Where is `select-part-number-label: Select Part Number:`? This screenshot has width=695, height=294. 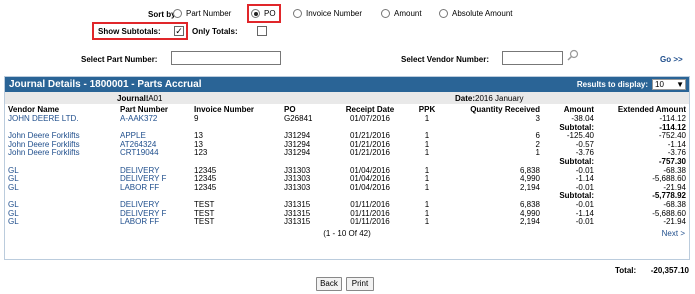 select-part-number-label: Select Part Number: is located at coordinates (119, 59).